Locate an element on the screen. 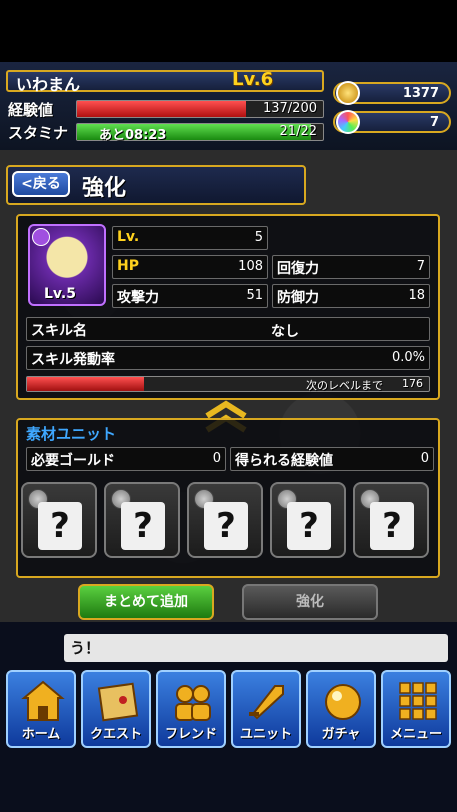  stat-attack-value: 51 is located at coordinates (254, 295).